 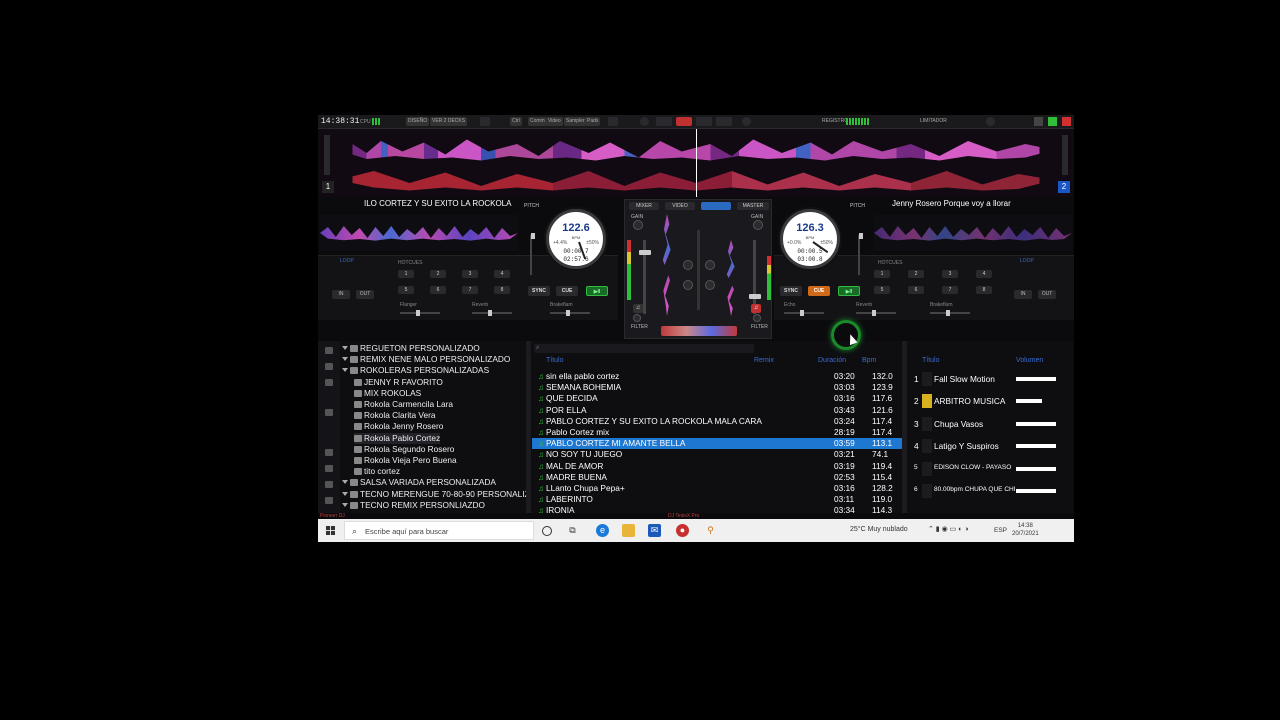 I want to click on tree-node: ROKOLERAS PERSONALIZADAS, so click(x=415, y=370).